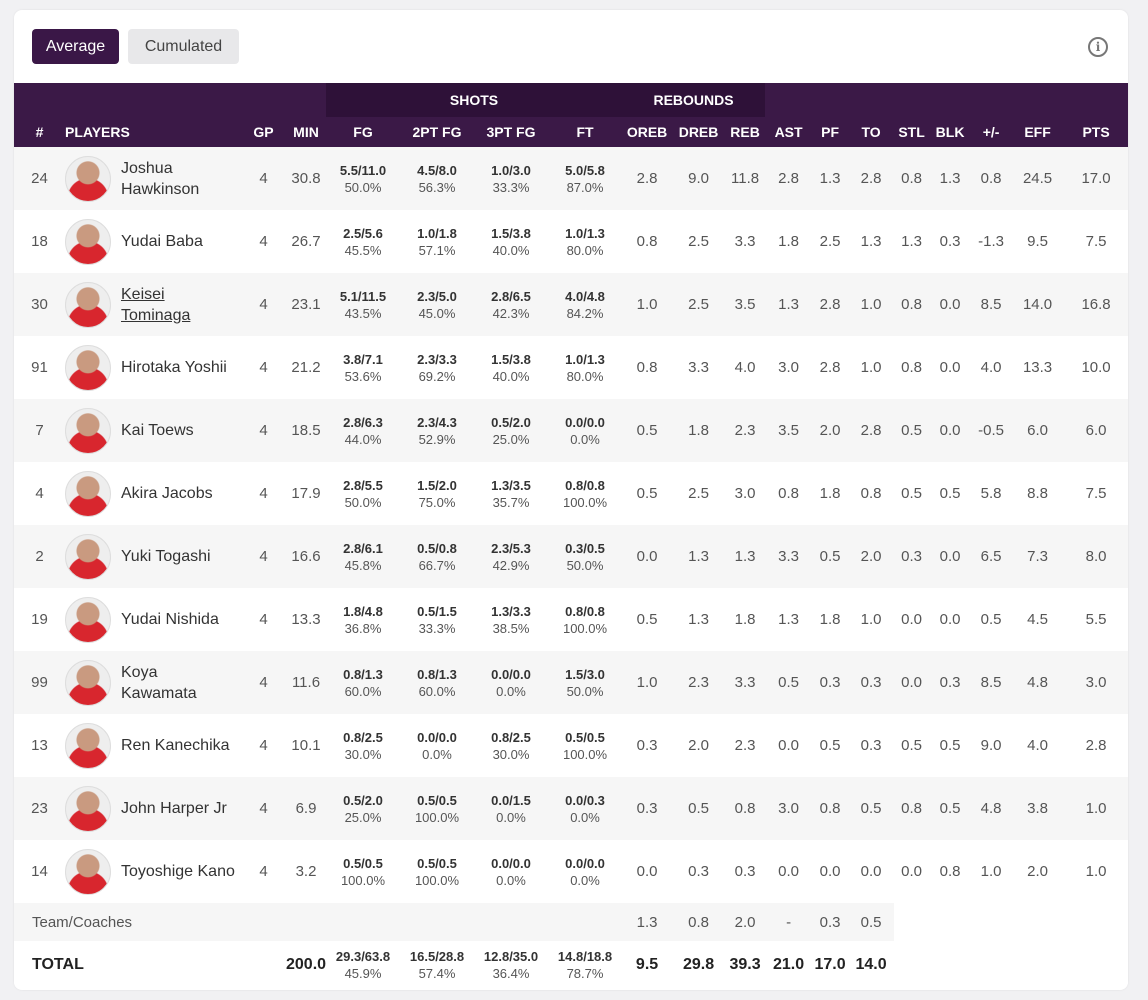 The image size is (1148, 1000). I want to click on shot-made-attempted: 0.0/0.0, so click(511, 674).